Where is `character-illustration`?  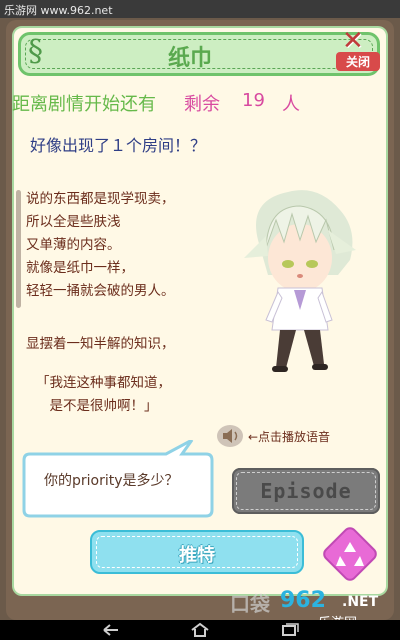
character-illustration is located at coordinates (300, 281).